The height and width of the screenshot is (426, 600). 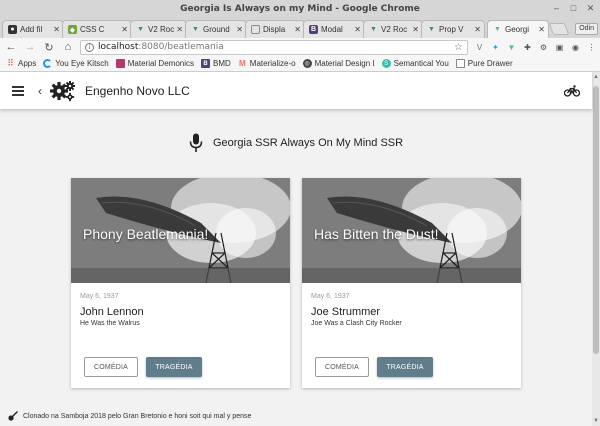 I want to click on bicycle-icon, so click(x=572, y=90).